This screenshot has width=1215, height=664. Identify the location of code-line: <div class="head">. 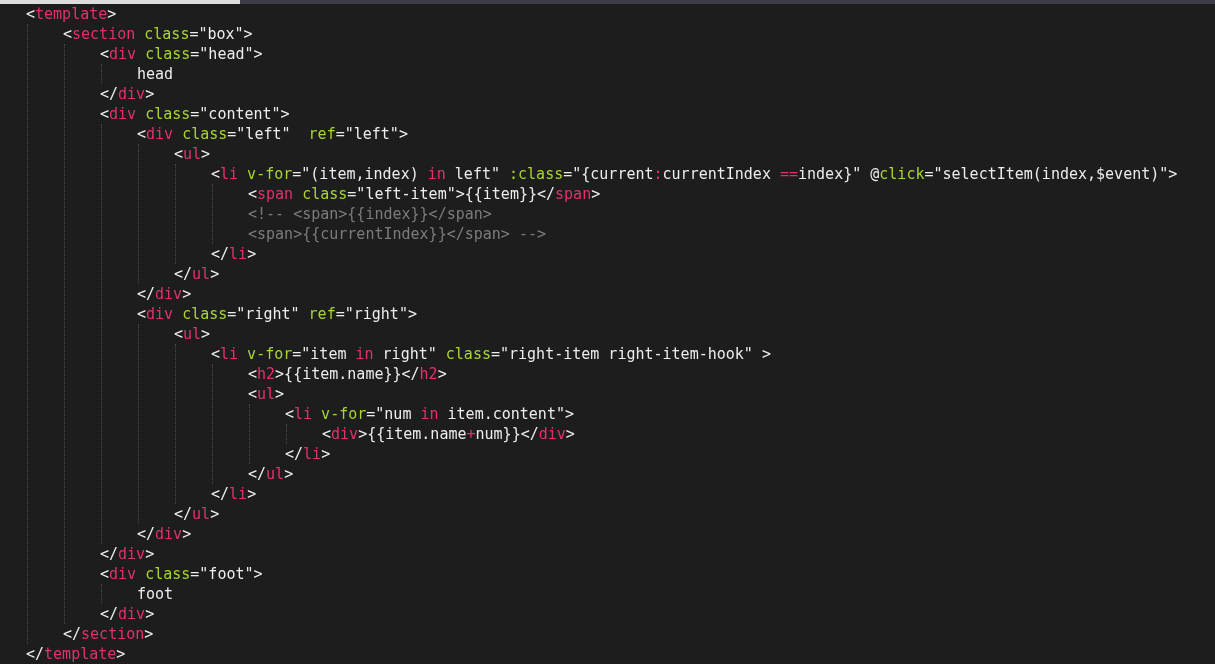
(181, 54).